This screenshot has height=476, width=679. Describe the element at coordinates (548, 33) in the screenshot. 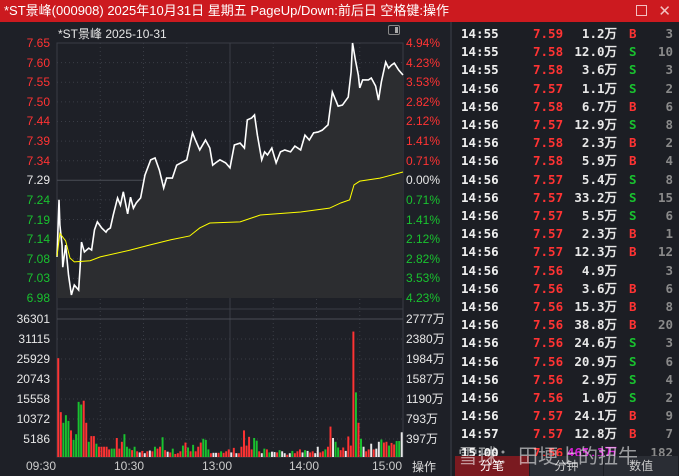

I see `trade-price: 7.59` at that location.